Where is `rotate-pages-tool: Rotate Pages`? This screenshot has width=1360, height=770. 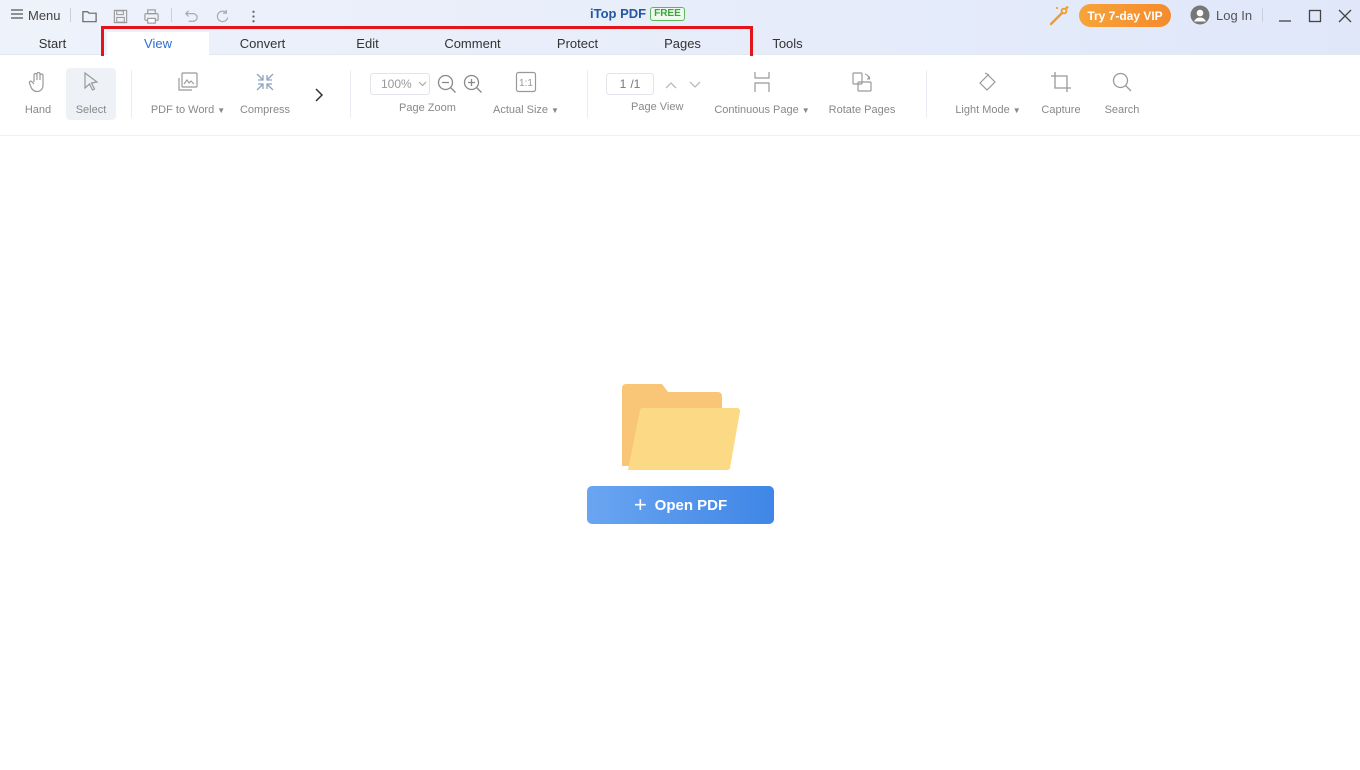
rotate-pages-tool: Rotate Pages is located at coordinates (862, 92).